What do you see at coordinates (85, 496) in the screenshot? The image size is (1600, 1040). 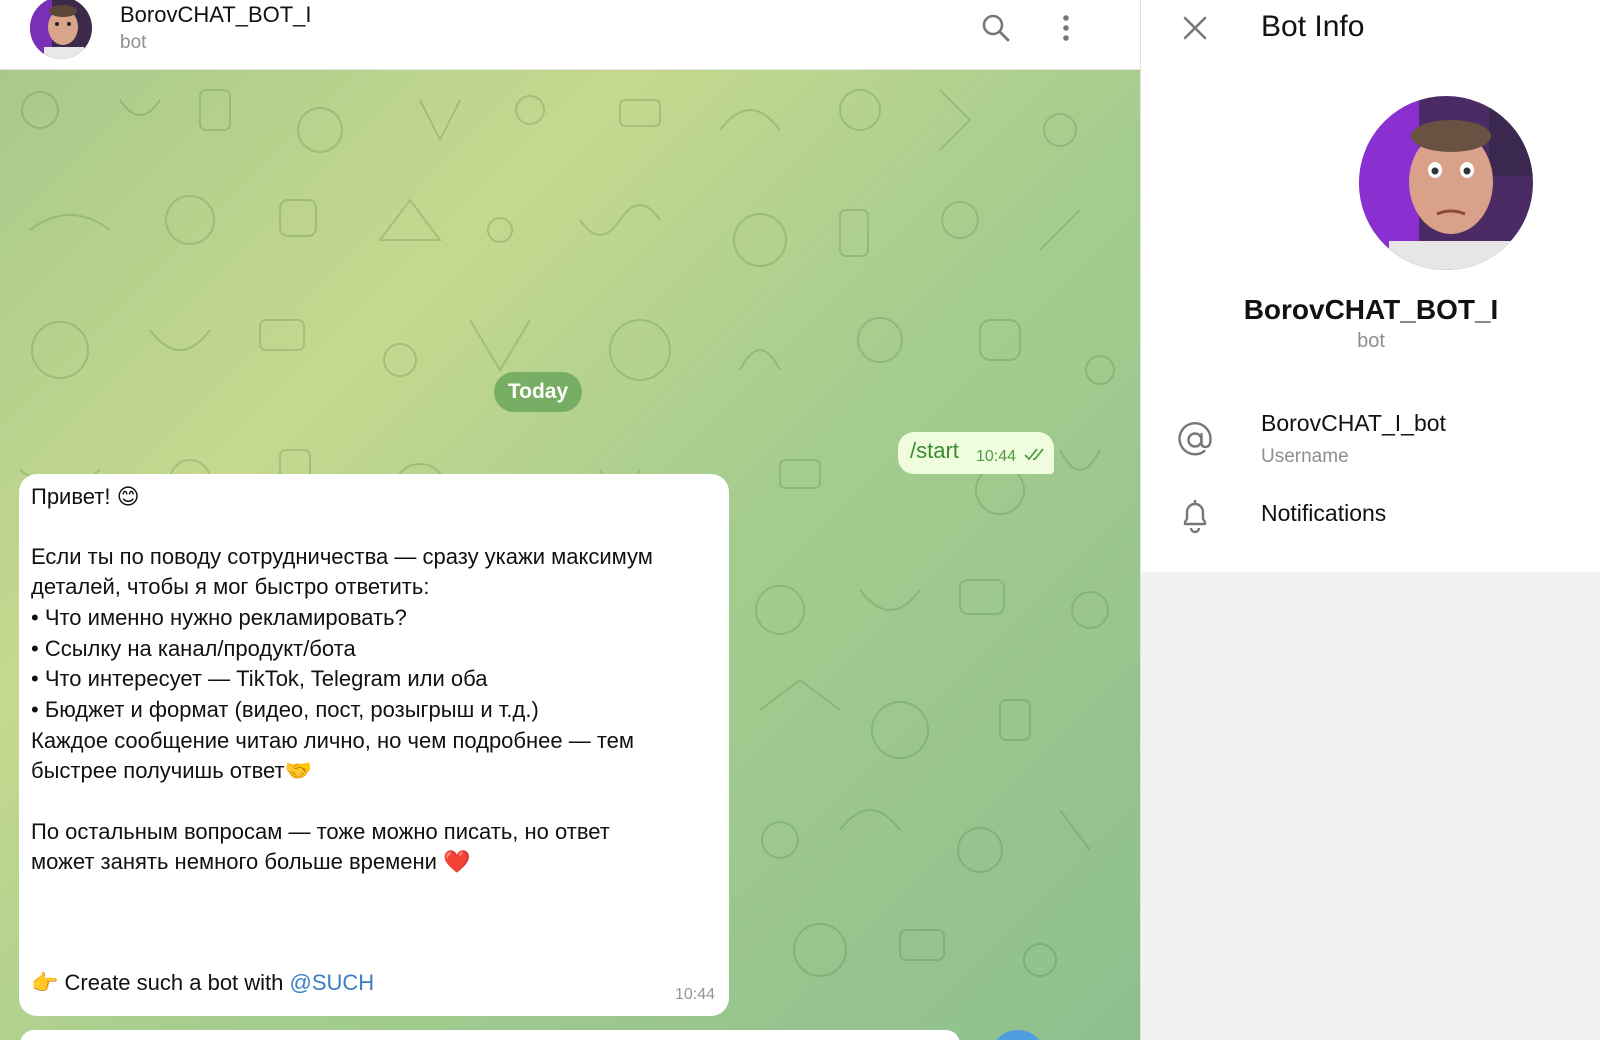 I see `message-line: Привет! 😊` at bounding box center [85, 496].